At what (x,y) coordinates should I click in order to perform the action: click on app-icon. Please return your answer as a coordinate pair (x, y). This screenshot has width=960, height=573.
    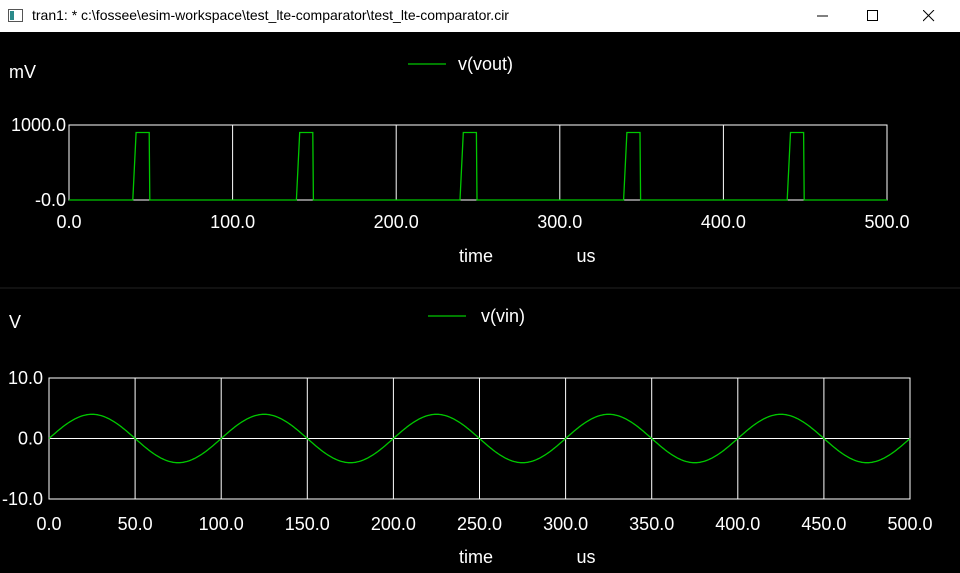
    Looking at the image, I should click on (15, 15).